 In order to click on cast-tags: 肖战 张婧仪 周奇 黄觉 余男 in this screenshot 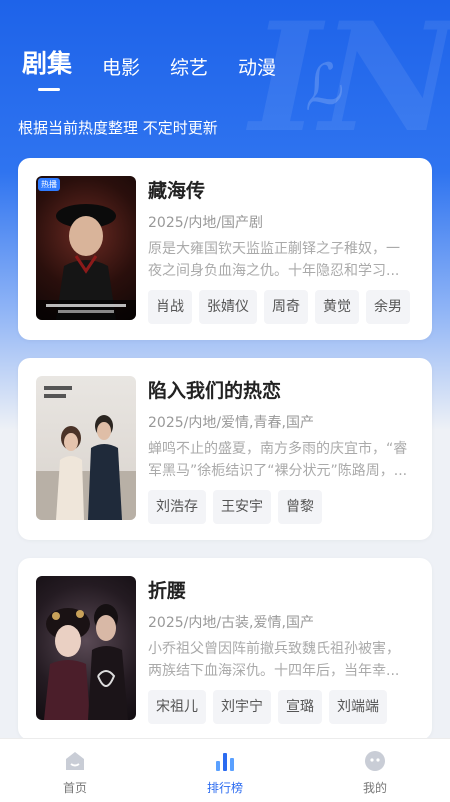, I will do `click(279, 307)`.